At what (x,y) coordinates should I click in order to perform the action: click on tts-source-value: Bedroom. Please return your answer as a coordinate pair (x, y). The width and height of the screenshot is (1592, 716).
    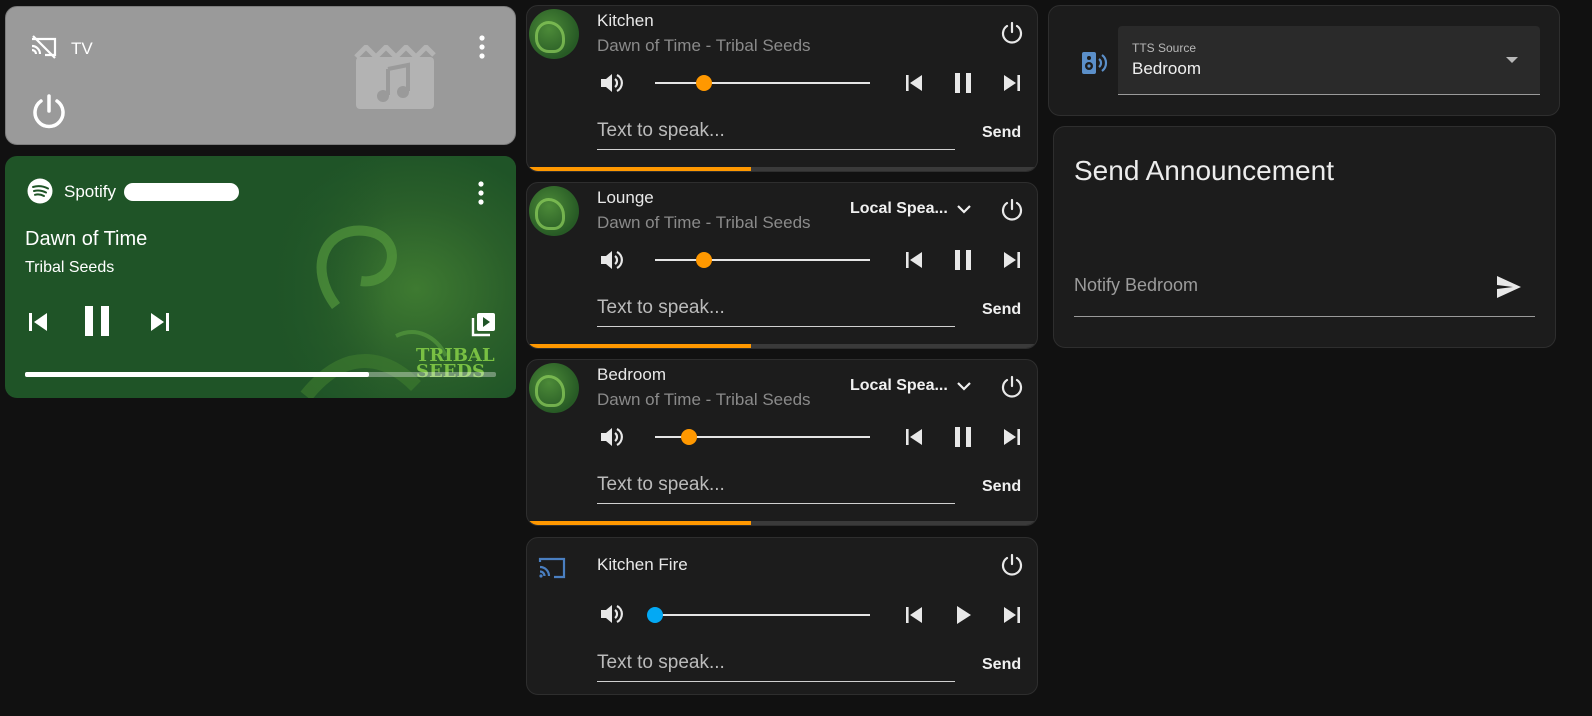
    Looking at the image, I should click on (1166, 68).